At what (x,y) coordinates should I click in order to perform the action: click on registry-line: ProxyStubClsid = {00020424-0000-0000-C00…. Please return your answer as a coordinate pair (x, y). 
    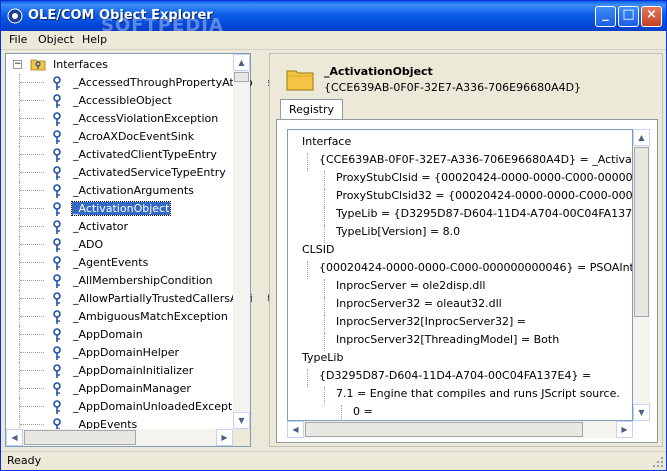
    Looking at the image, I should click on (478, 180).